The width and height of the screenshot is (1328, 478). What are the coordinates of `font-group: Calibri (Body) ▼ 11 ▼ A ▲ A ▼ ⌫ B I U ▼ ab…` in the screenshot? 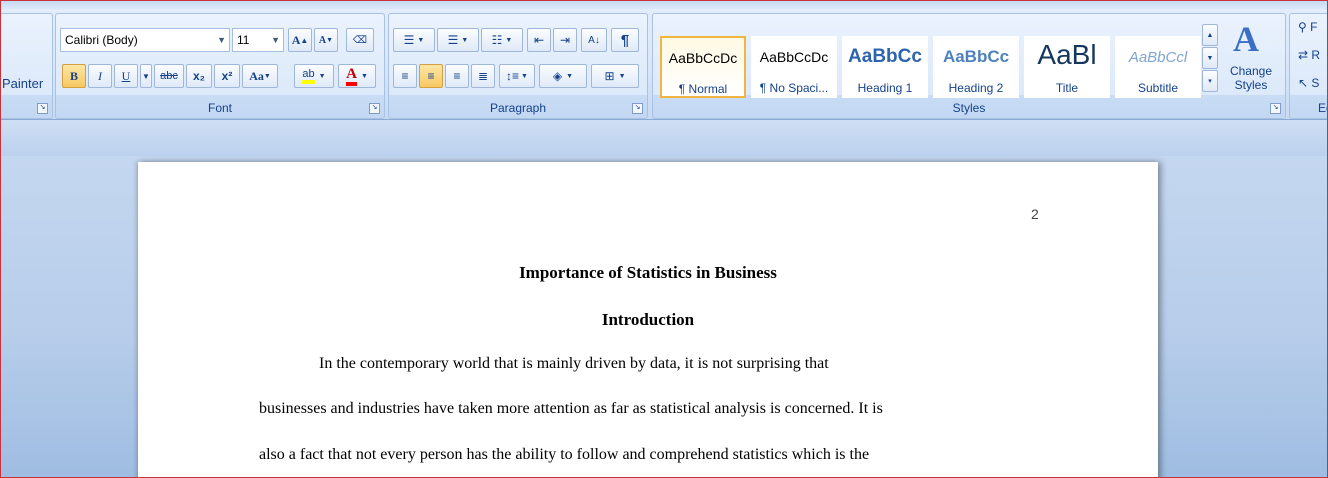 It's located at (220, 66).